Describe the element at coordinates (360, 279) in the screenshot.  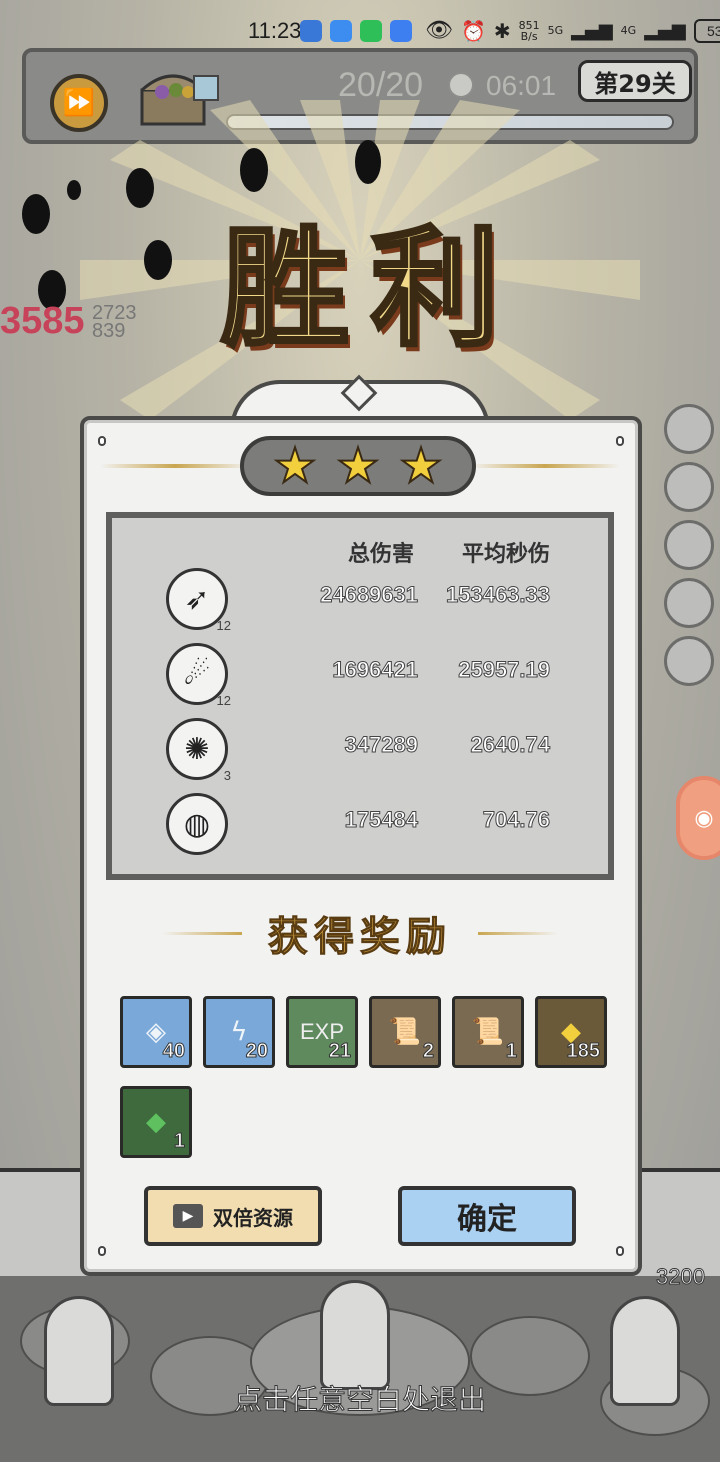
I see `victory-title: 胜 利` at that location.